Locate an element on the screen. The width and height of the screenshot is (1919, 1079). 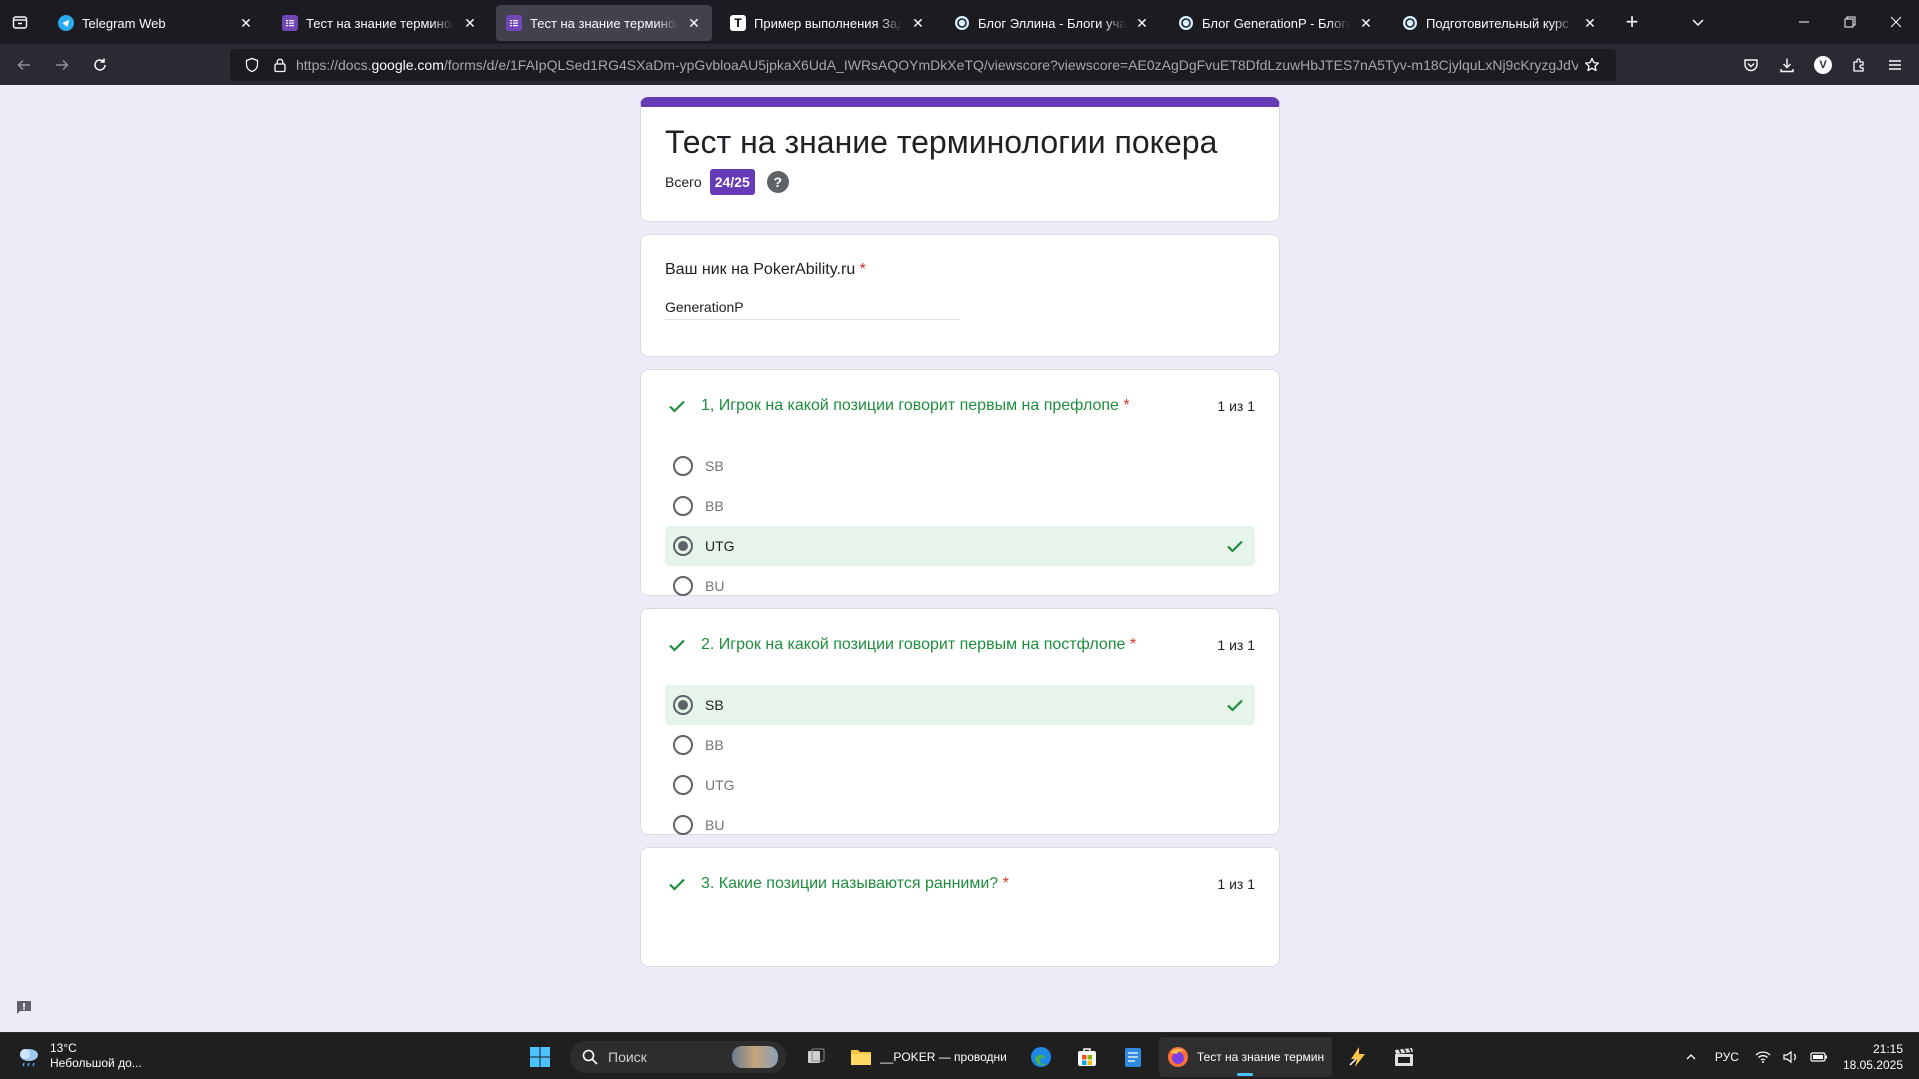
windows-start-icon is located at coordinates (540, 1057).